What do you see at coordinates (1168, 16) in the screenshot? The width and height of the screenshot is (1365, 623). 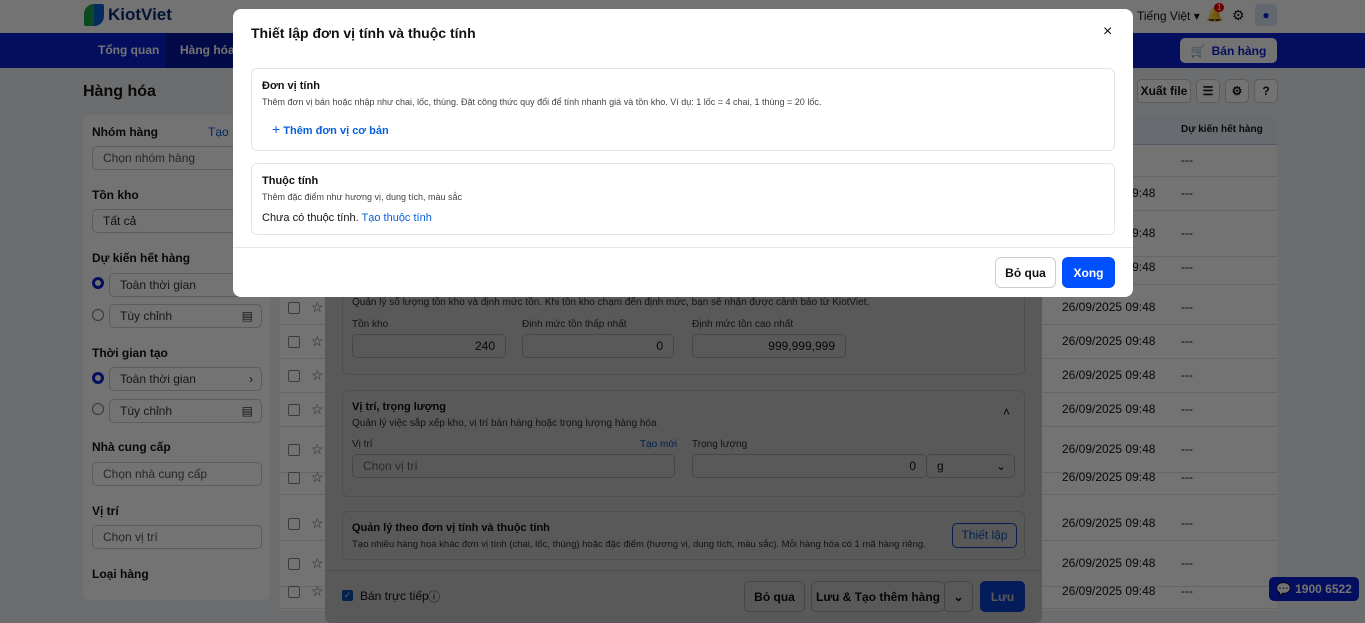 I see `language-select: Tiếng Việt ▾` at bounding box center [1168, 16].